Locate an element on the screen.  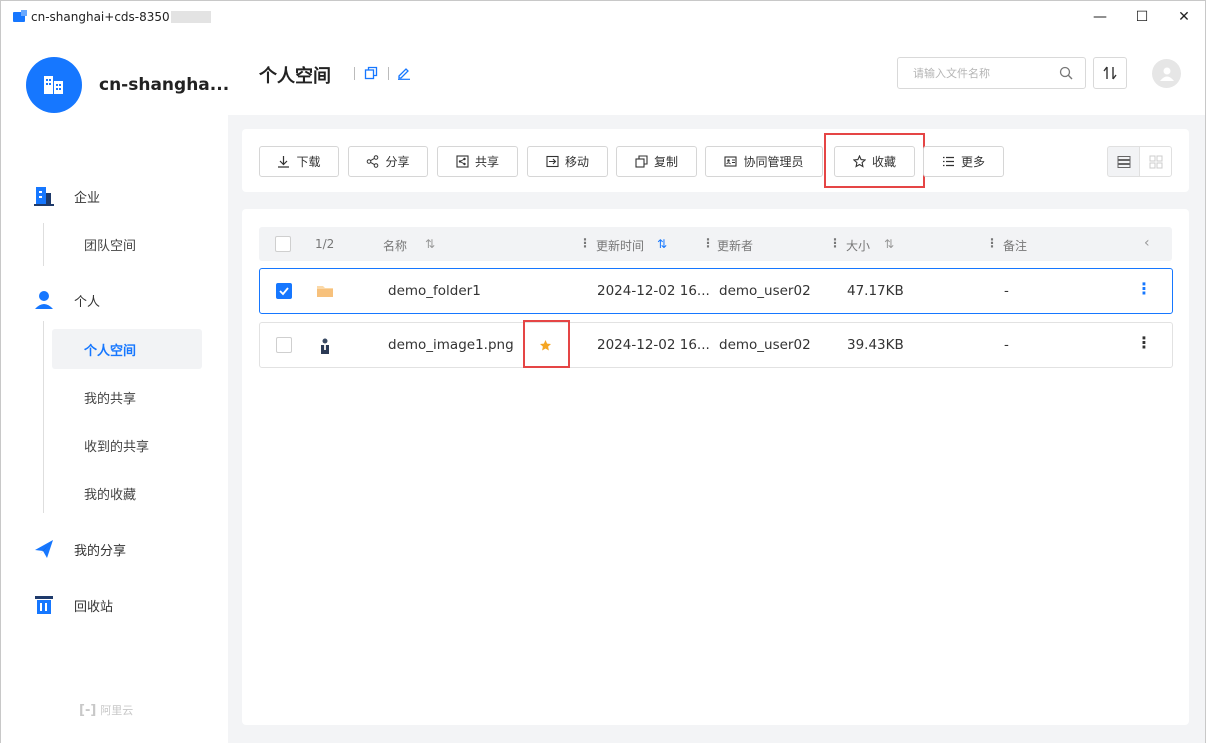
file-size: 39.43KB is located at coordinates (875, 345).